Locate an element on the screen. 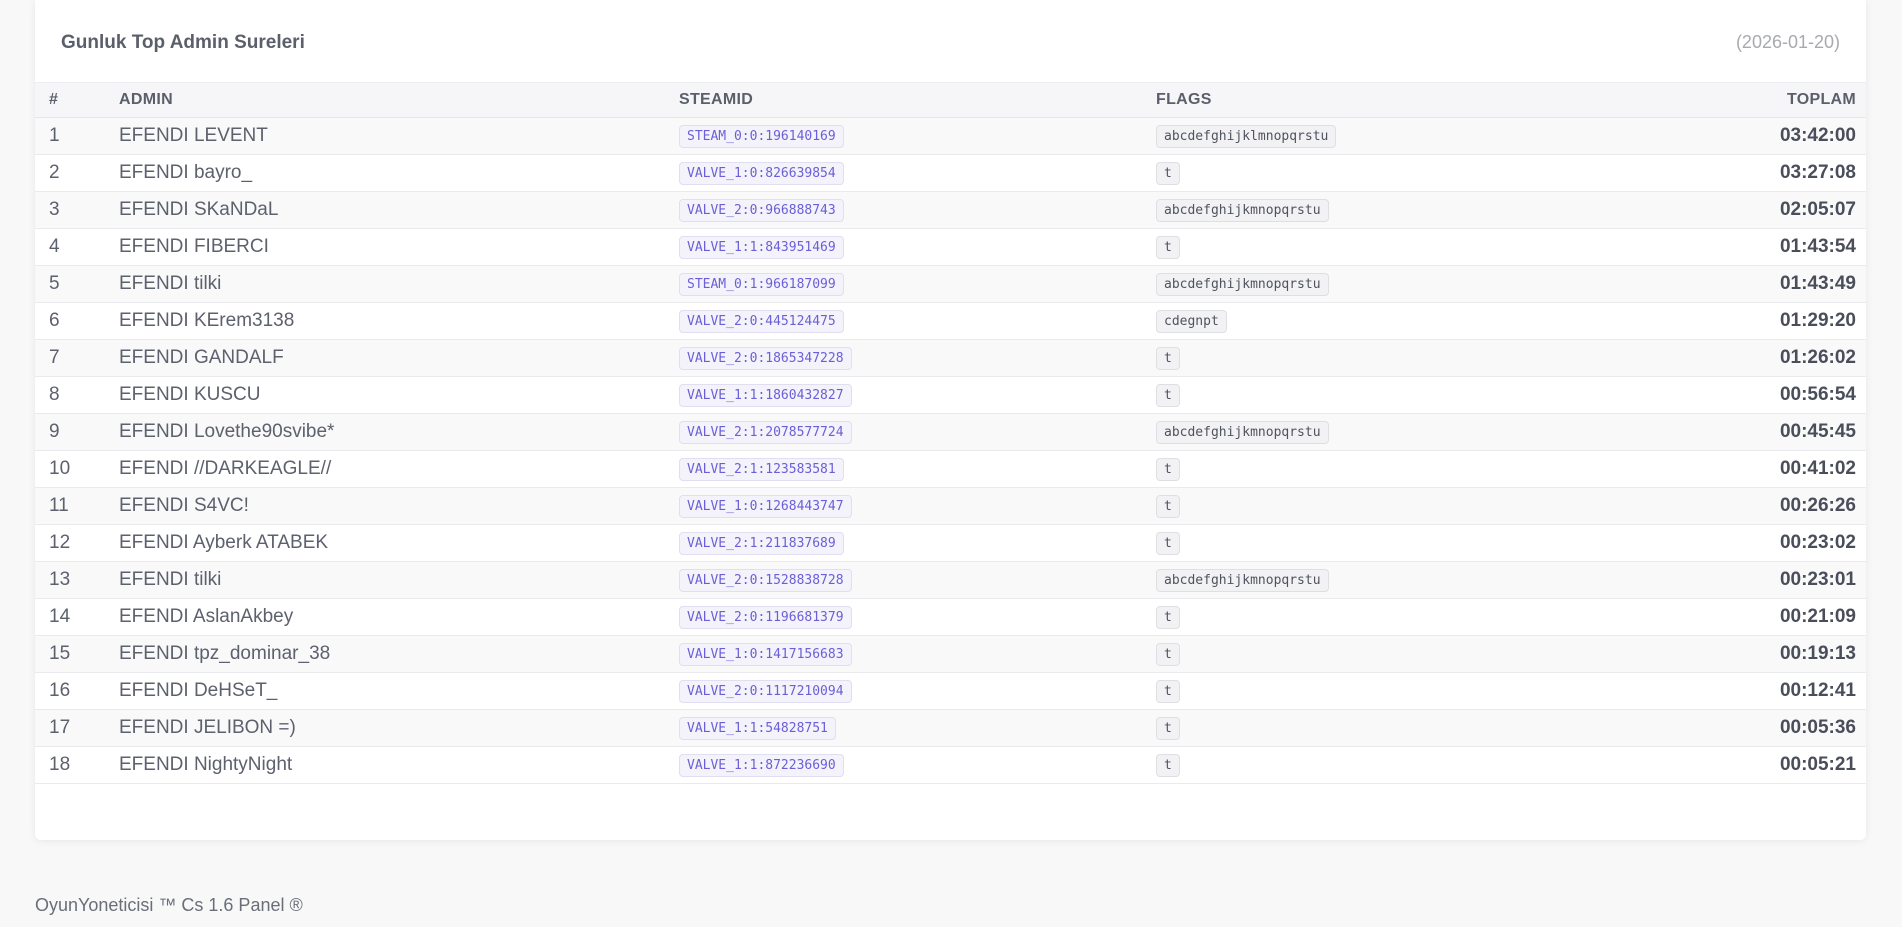  row-total-time: 03:27:08 is located at coordinates (1817, 172).